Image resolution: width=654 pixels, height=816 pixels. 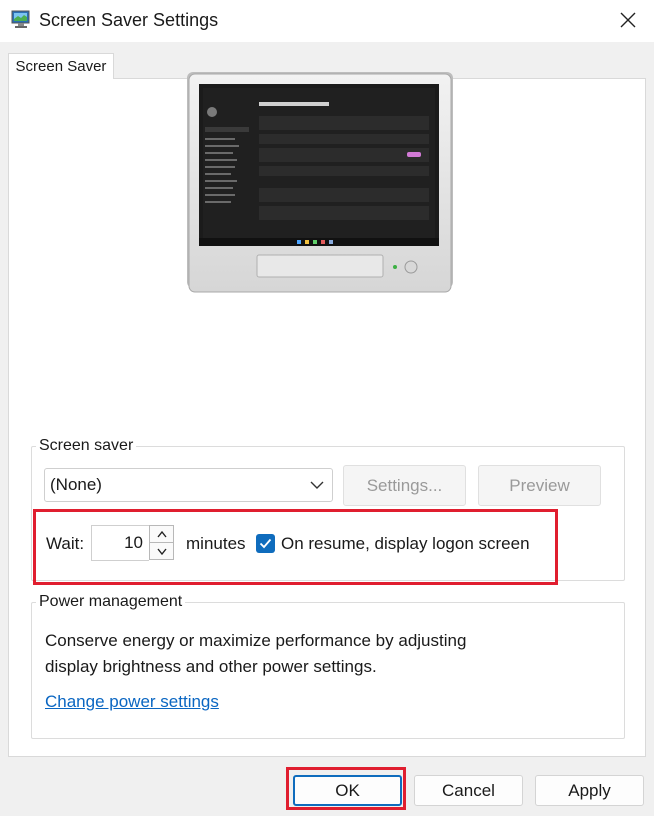 I want to click on triangle-down-icon, so click(x=161, y=551).